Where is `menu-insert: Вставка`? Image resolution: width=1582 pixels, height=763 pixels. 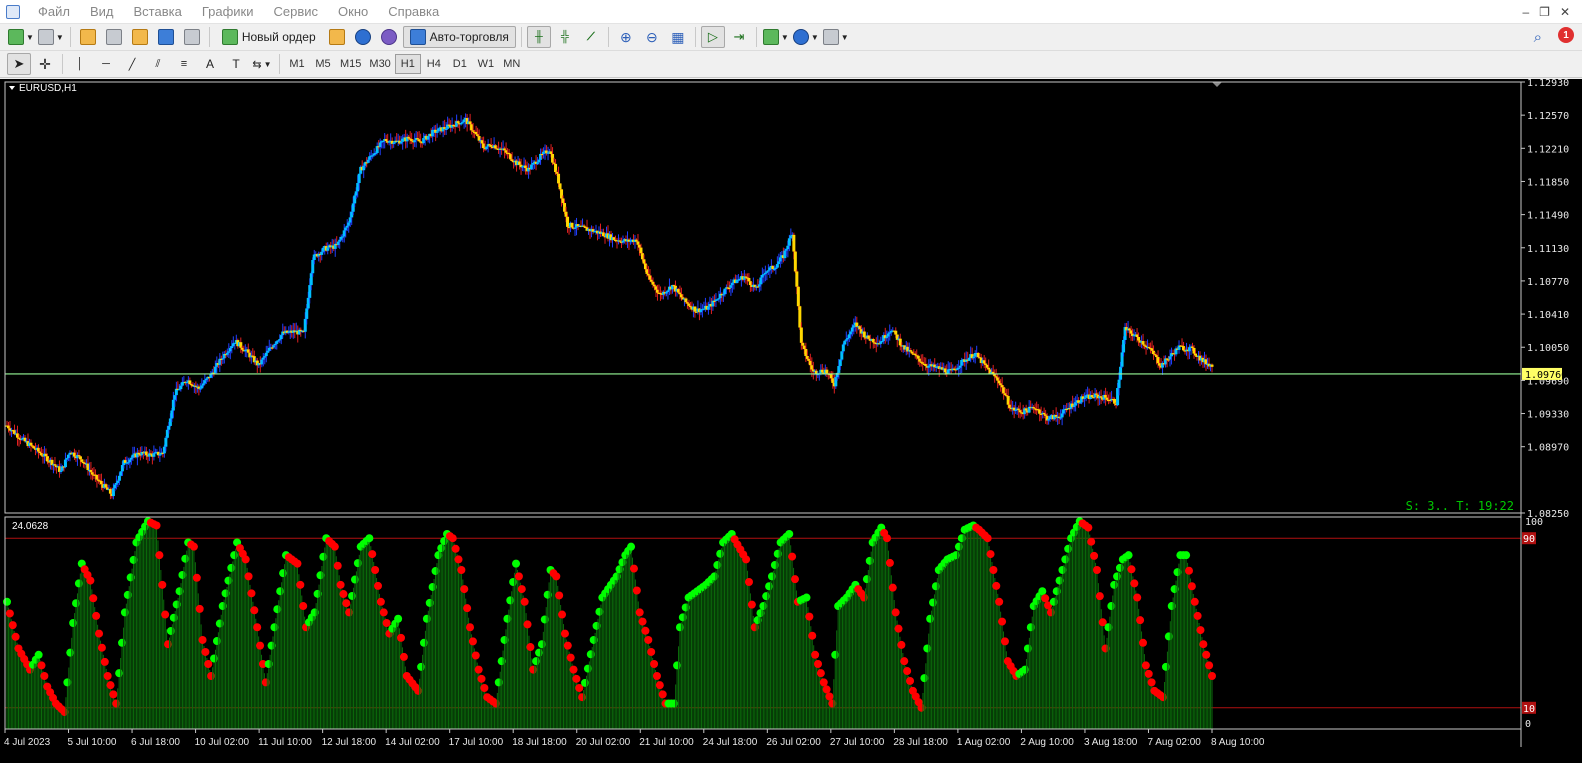 menu-insert: Вставка is located at coordinates (158, 12).